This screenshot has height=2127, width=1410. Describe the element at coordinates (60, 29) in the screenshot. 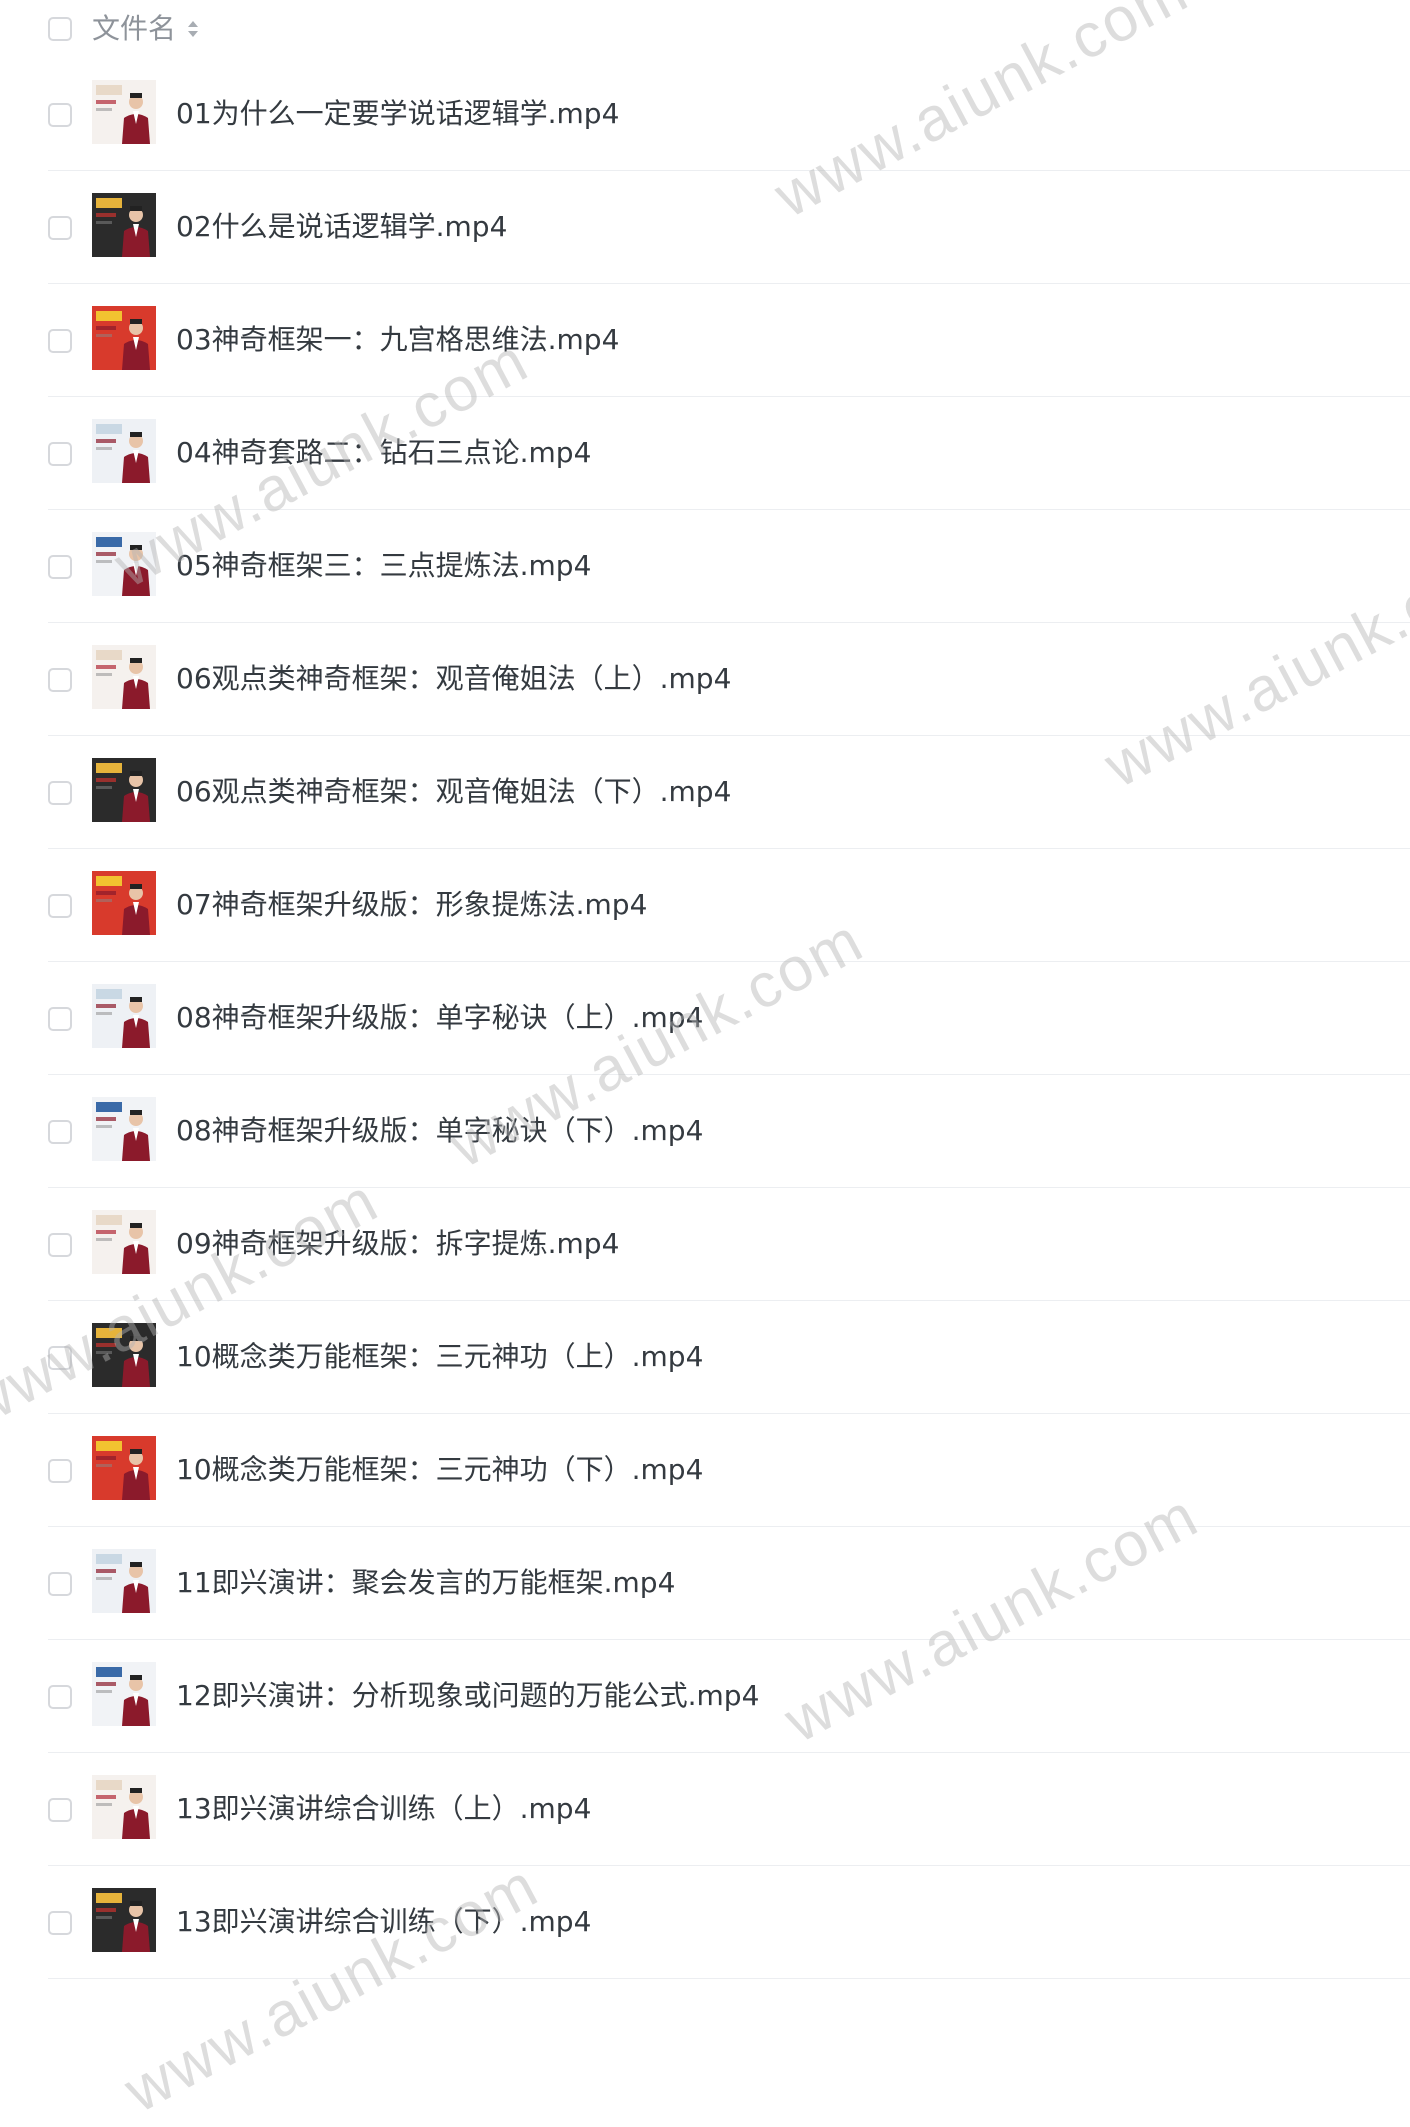

I see `select-all-checkbox` at that location.